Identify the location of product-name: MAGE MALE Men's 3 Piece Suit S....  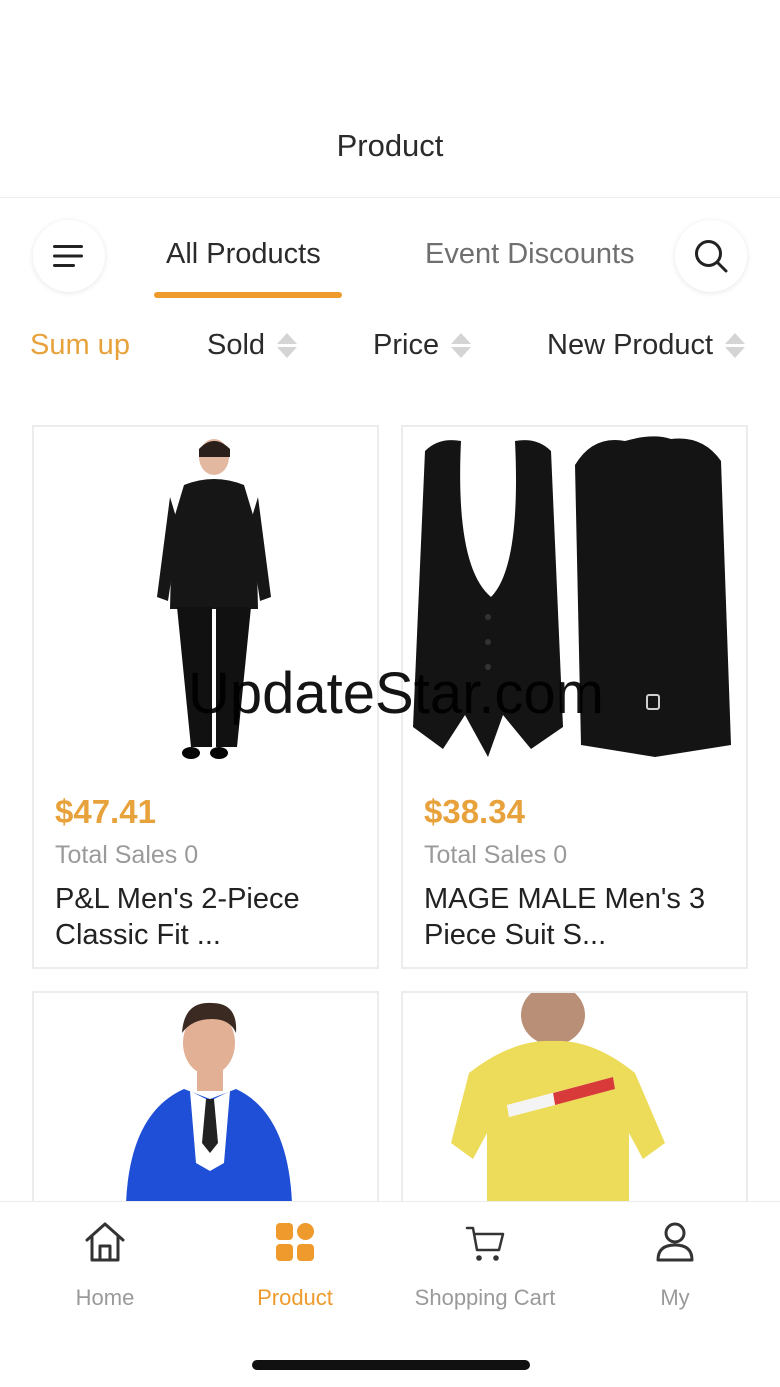
(565, 917).